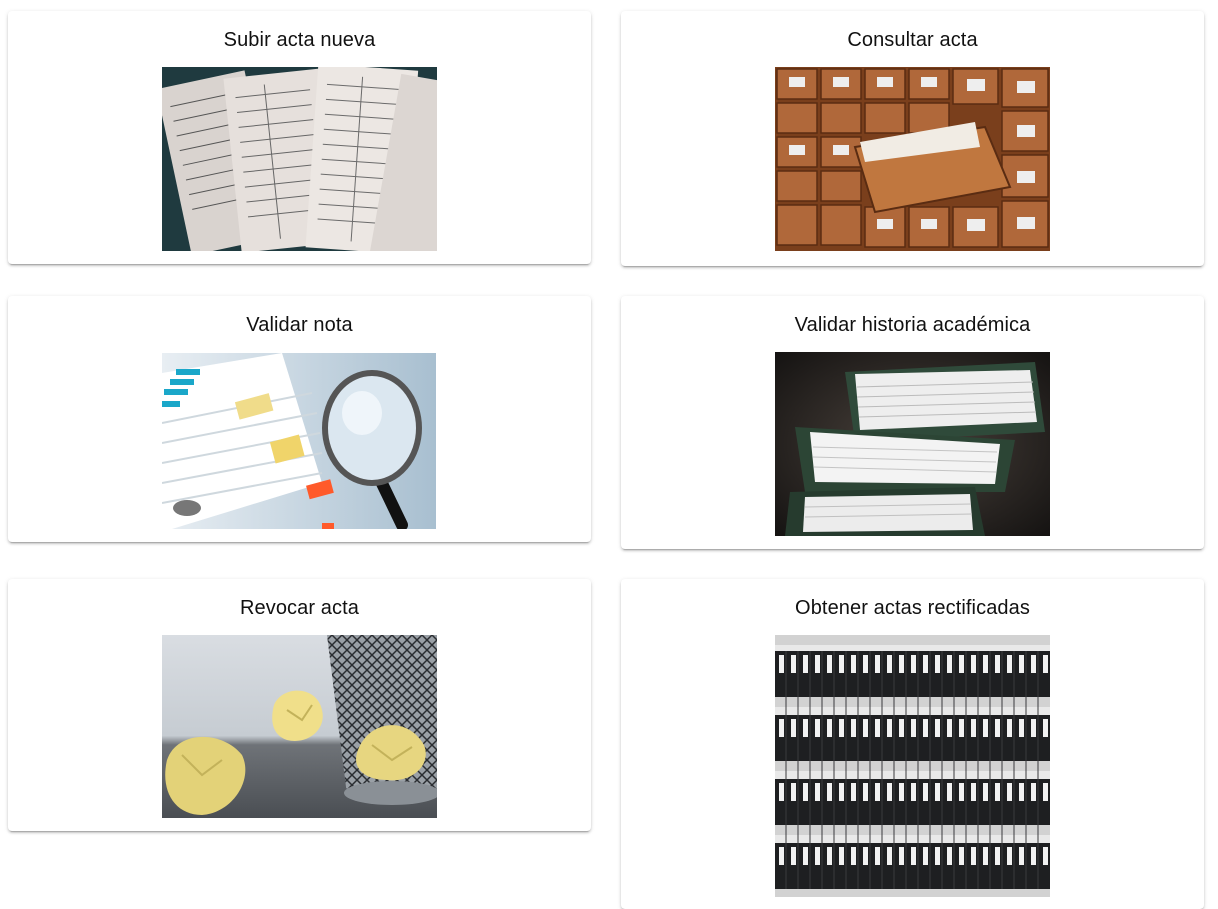 The width and height of the screenshot is (1218, 909). Describe the element at coordinates (912, 444) in the screenshot. I see `binders-stacked-papers-image` at that location.